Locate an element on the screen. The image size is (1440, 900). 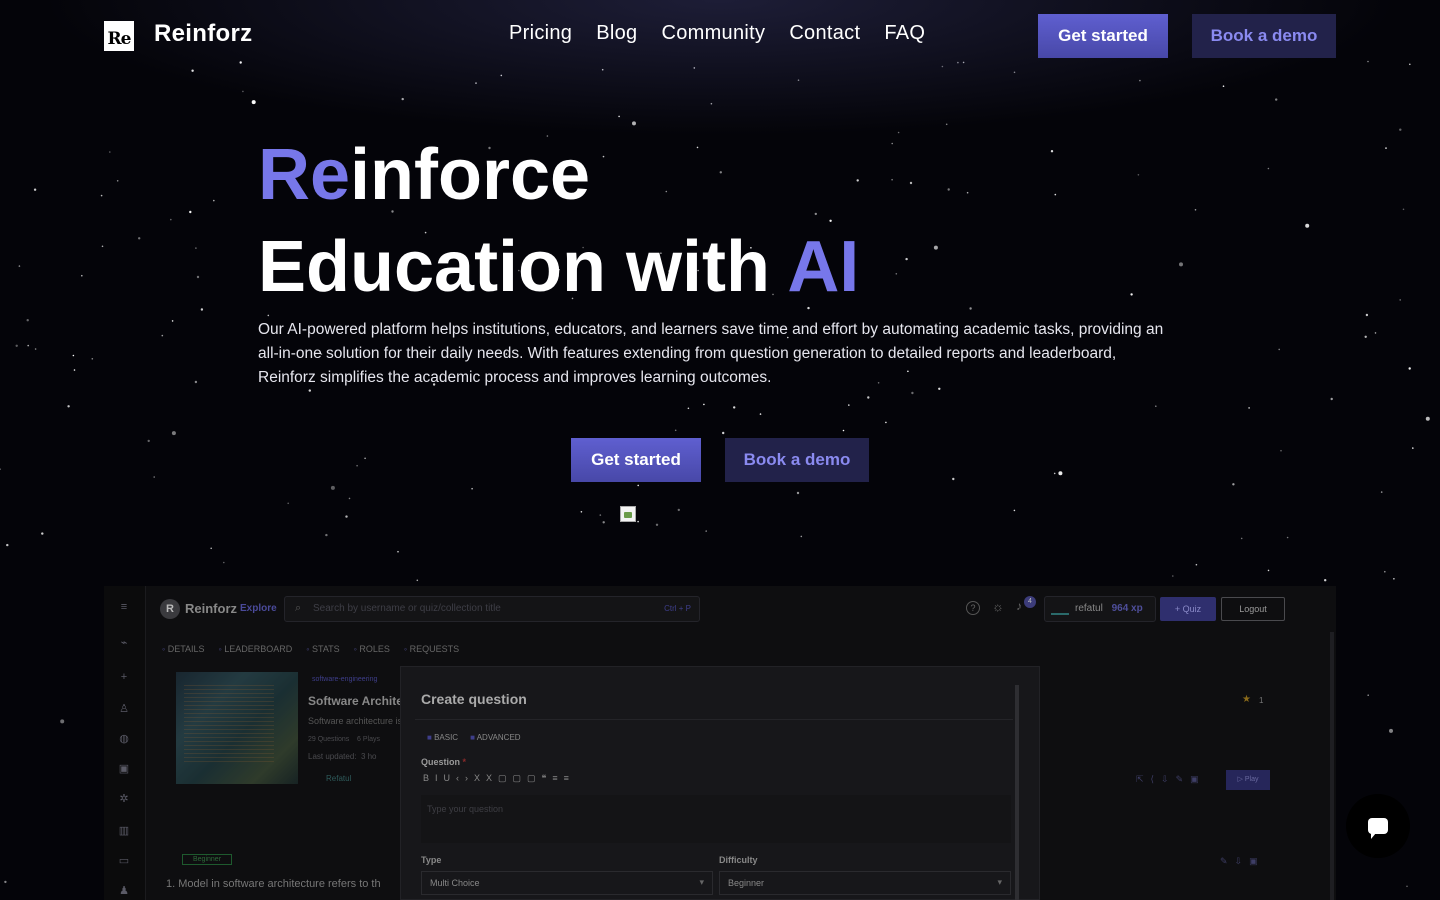
nav-link-contact: Contact is located at coordinates (824, 33).